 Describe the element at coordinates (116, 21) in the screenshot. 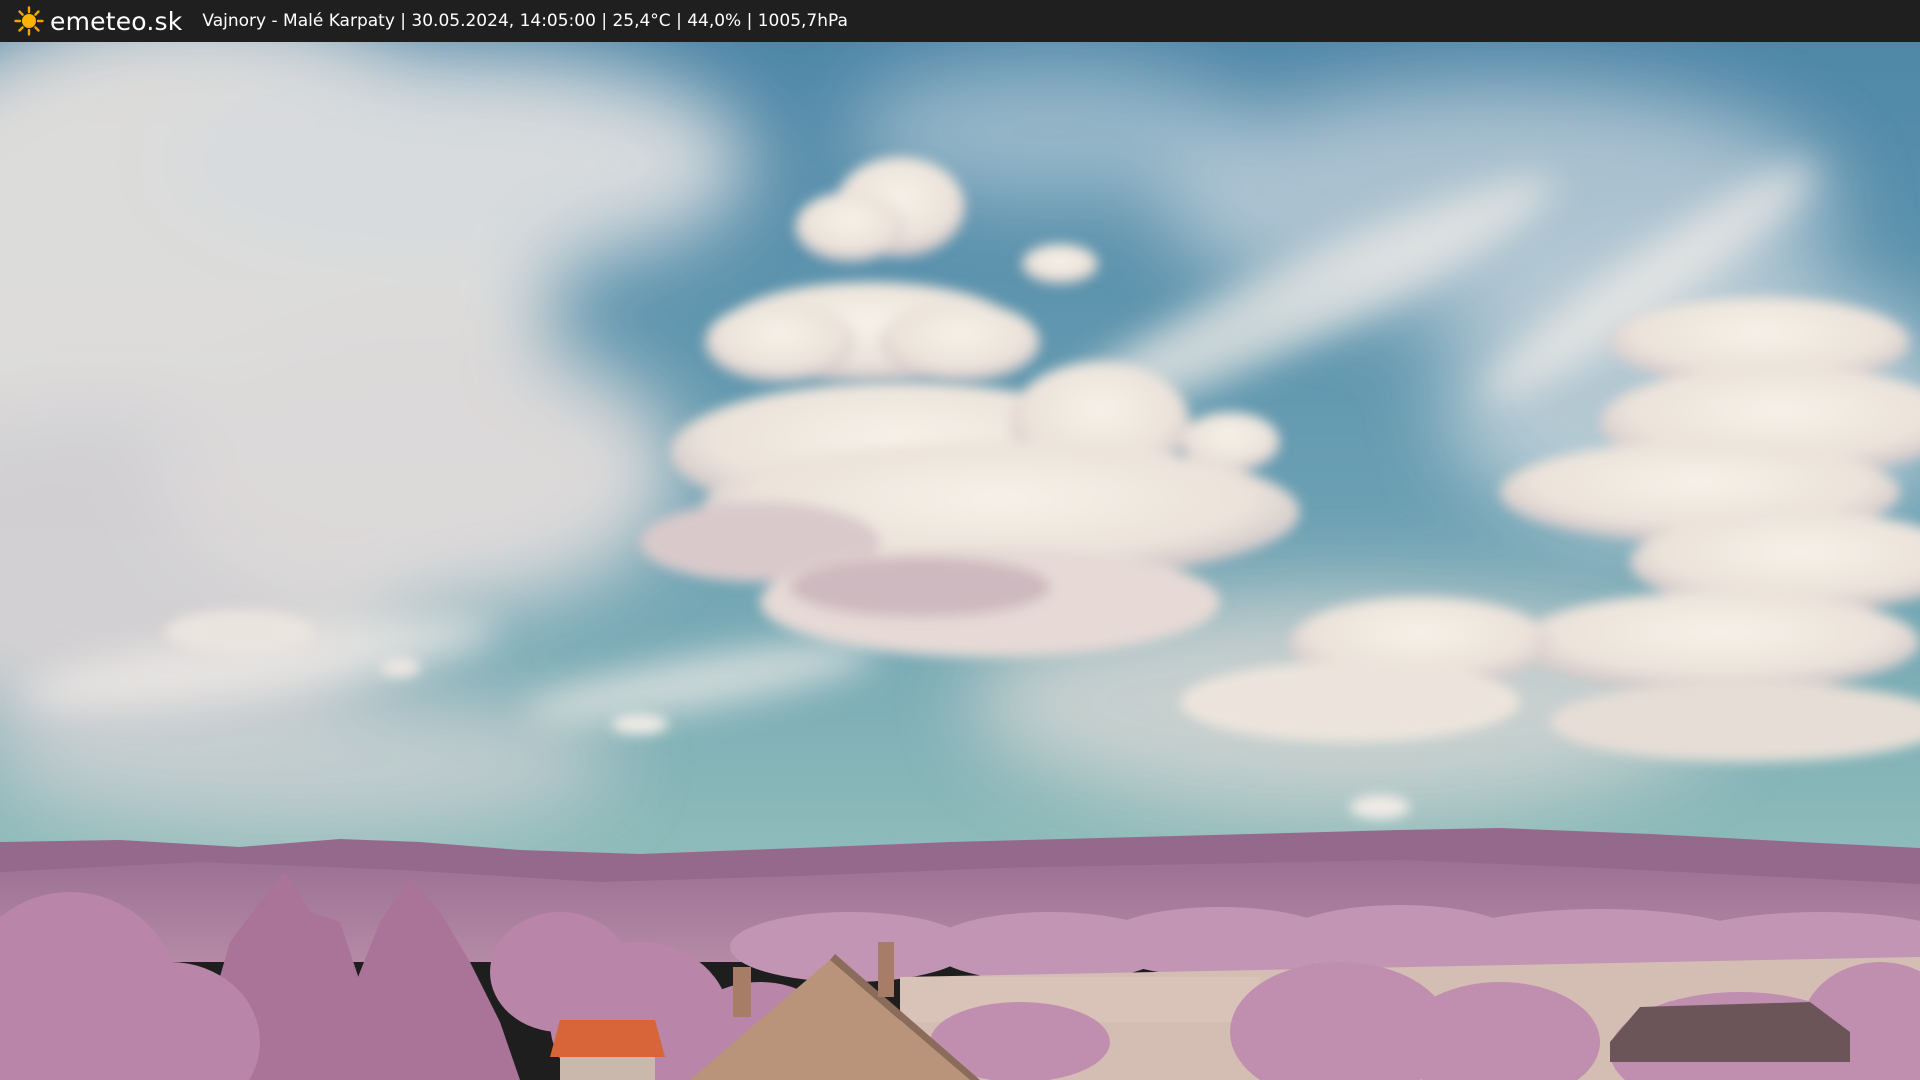

I see `brand-name: emeteo.sk` at that location.